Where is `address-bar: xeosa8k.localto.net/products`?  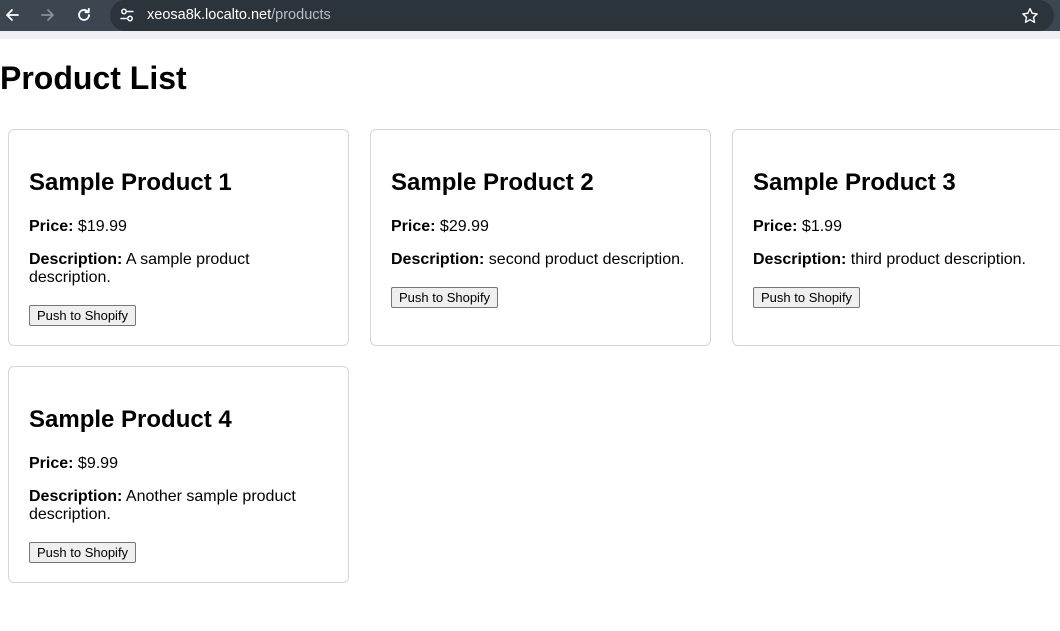 address-bar: xeosa8k.localto.net/products is located at coordinates (582, 15).